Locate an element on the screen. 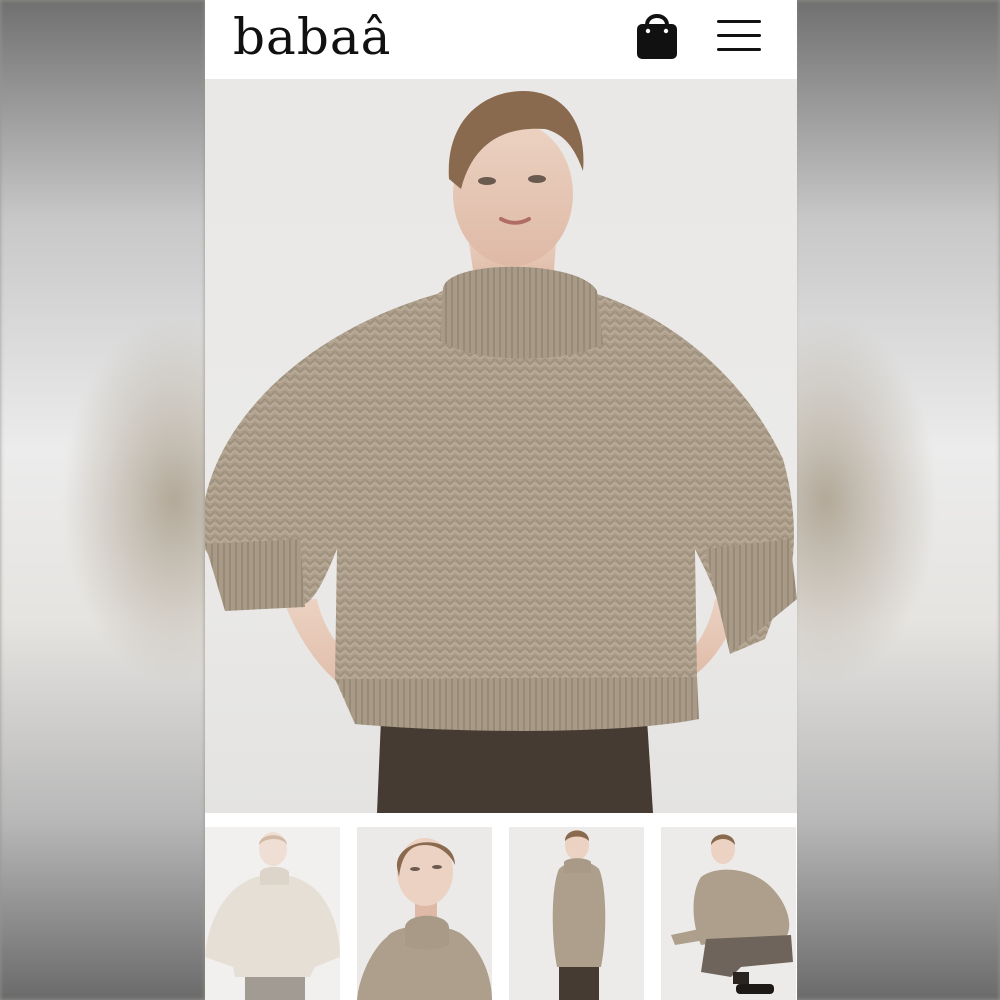 Image resolution: width=1000 pixels, height=1000 pixels. shopping-bag-button is located at coordinates (657, 35).